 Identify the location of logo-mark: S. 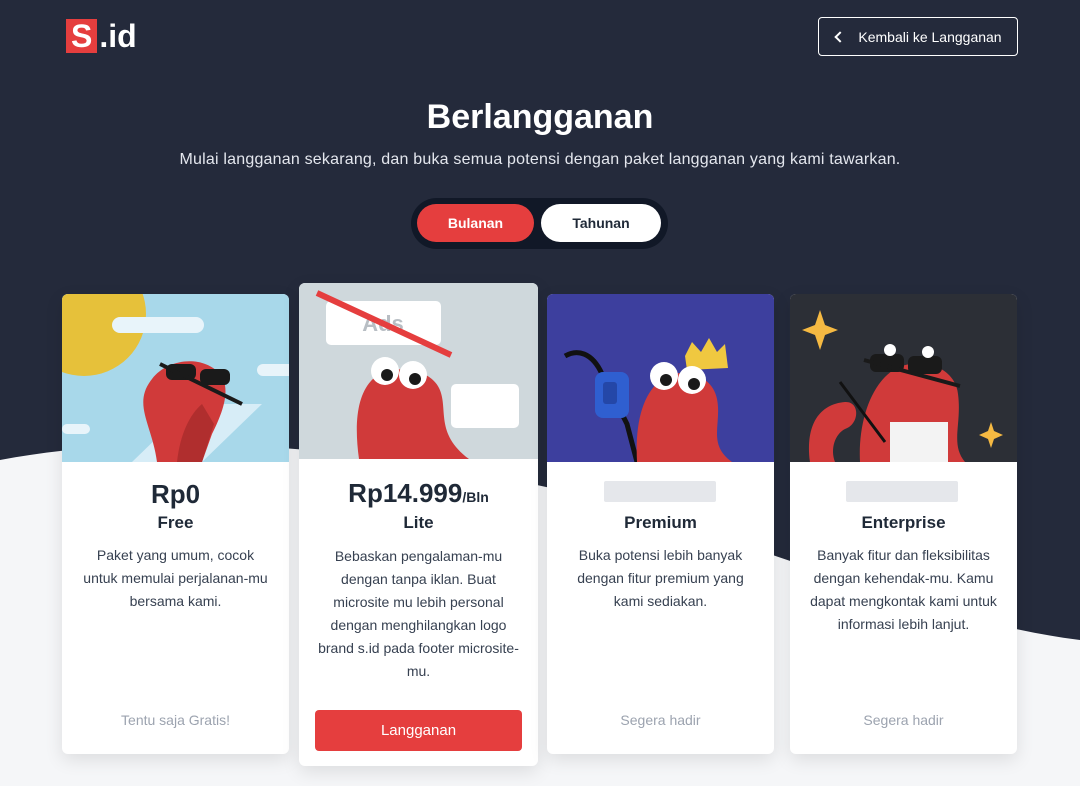
(82, 36).